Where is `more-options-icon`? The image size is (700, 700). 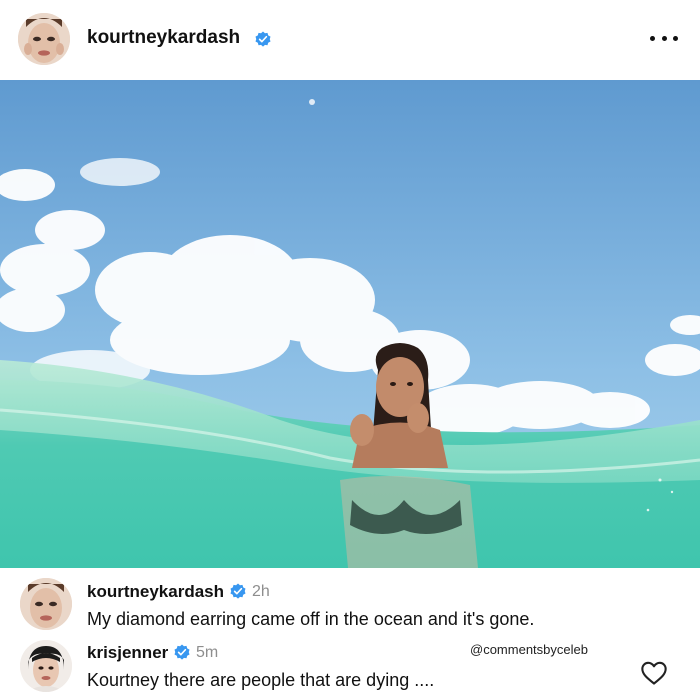 more-options-icon is located at coordinates (664, 38).